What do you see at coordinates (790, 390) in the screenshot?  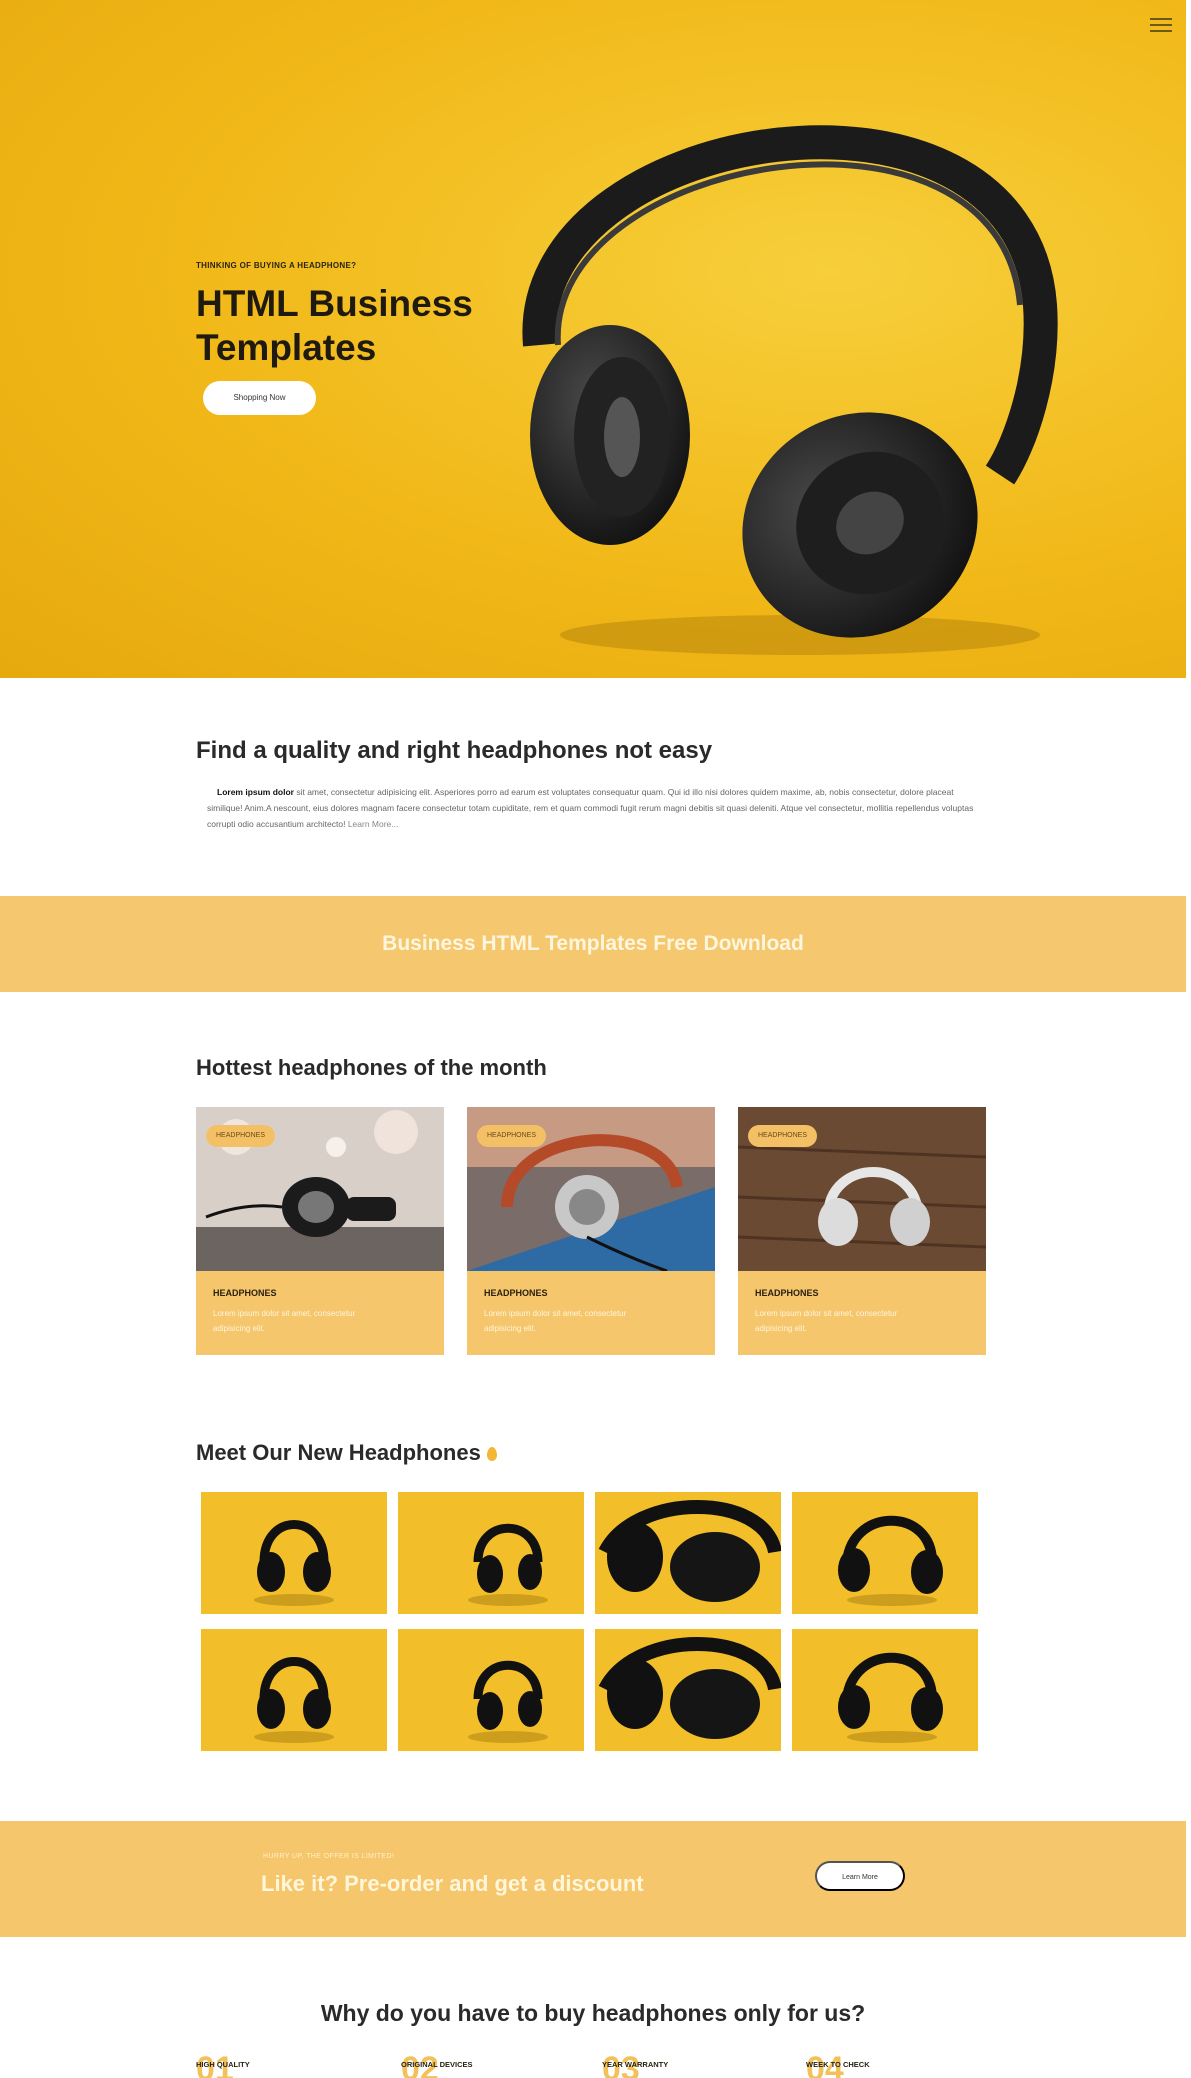 I see `headphones-hero-image` at bounding box center [790, 390].